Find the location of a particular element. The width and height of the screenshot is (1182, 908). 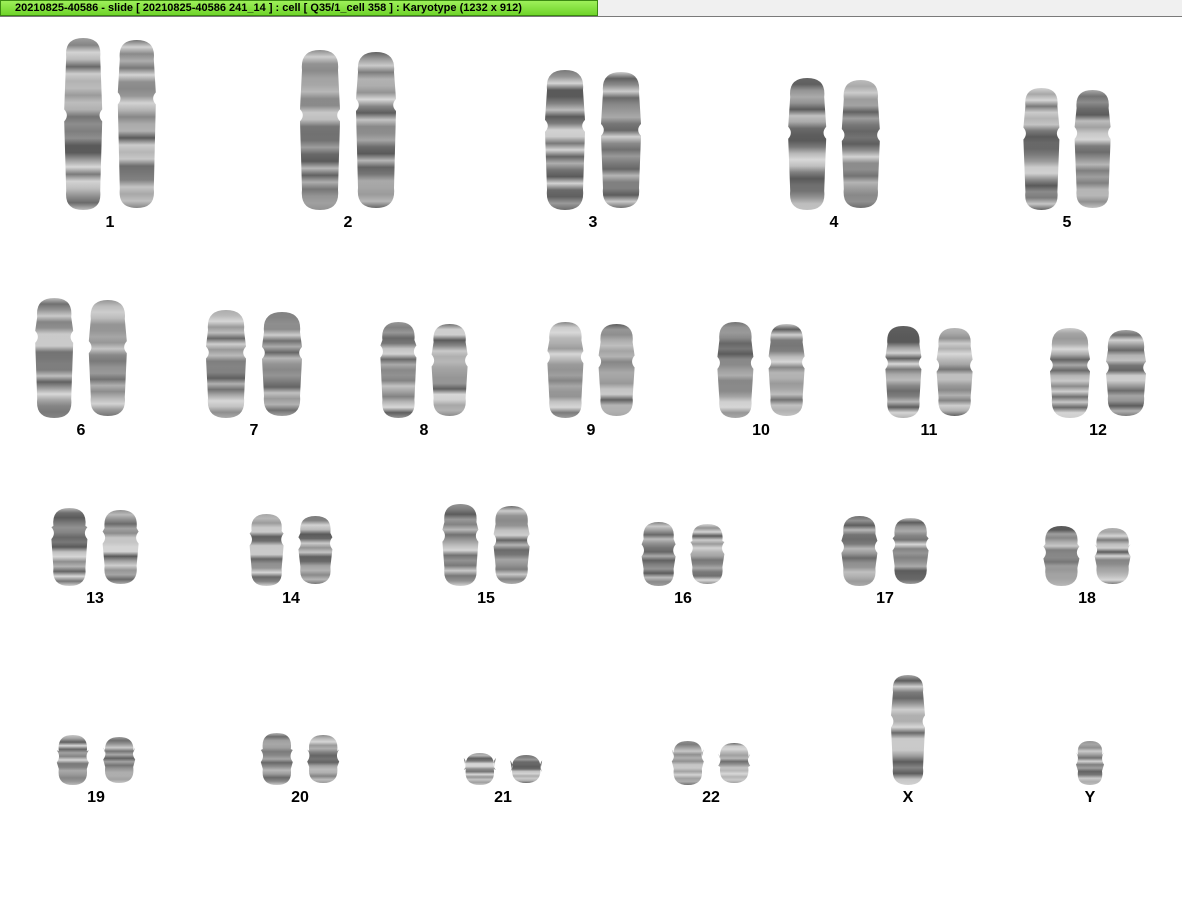

chromosome-pair-3: 3 is located at coordinates (593, 158).